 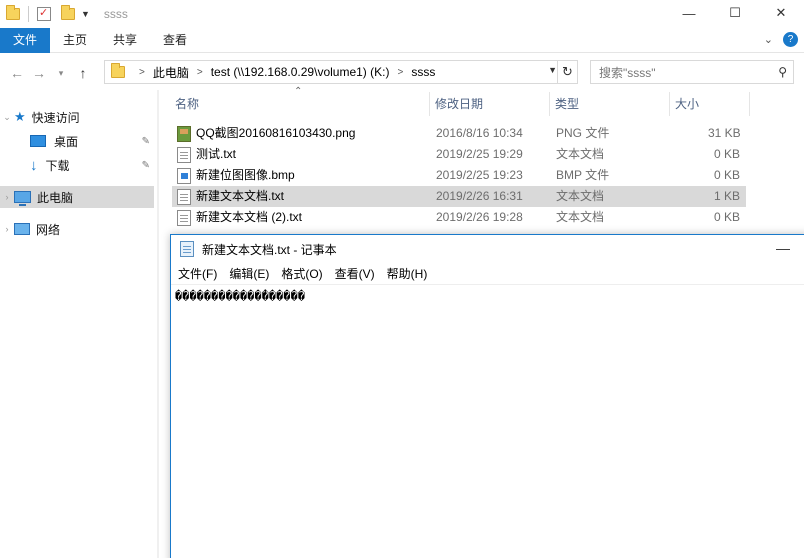 I want to click on address-dropdown-icon: ▼, so click(x=552, y=70).